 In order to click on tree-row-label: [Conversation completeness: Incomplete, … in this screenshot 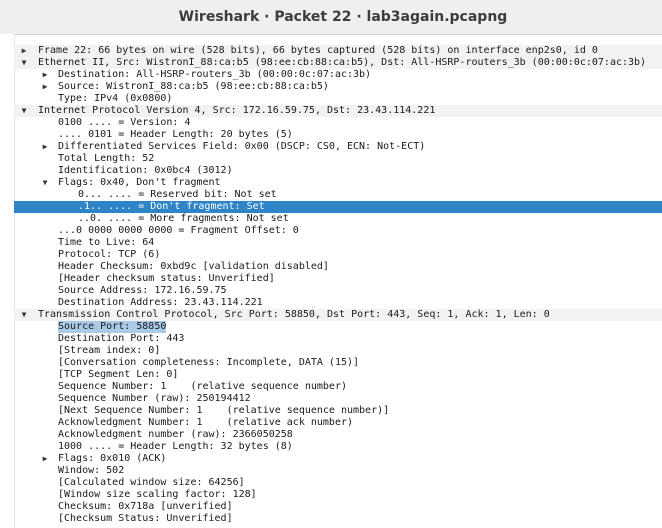, I will do `click(209, 362)`.